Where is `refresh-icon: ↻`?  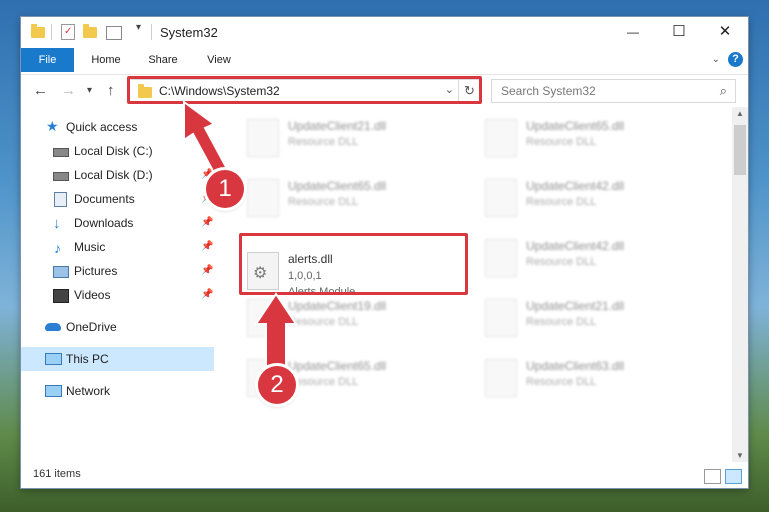
refresh-icon: ↻ is located at coordinates (469, 91).